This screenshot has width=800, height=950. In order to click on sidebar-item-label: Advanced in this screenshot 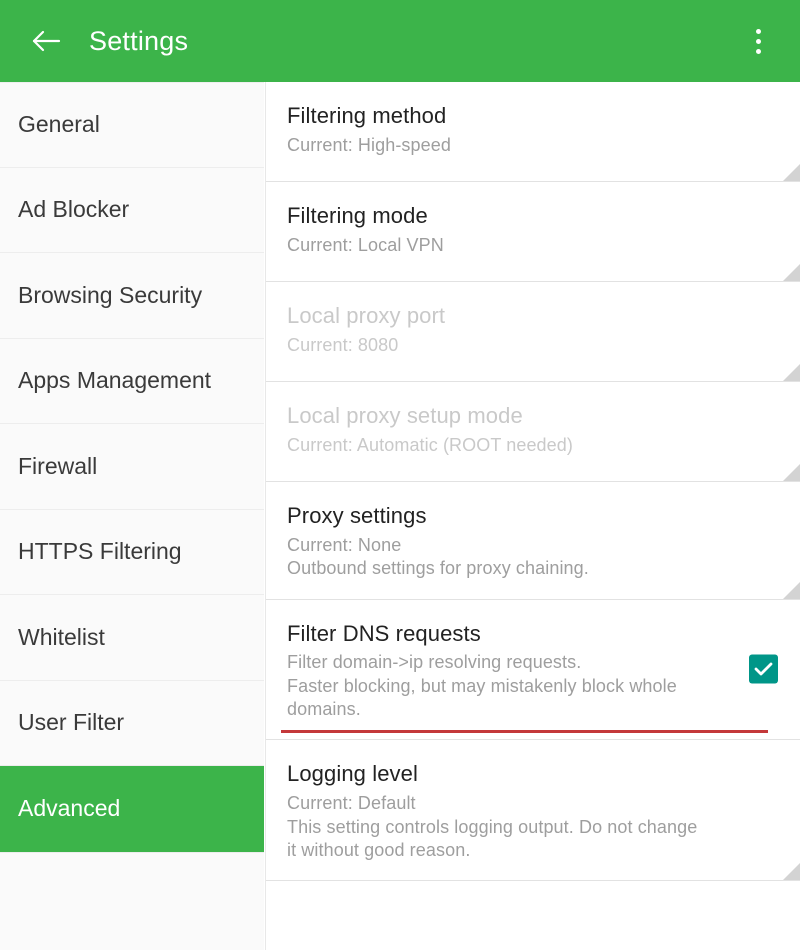, I will do `click(69, 807)`.